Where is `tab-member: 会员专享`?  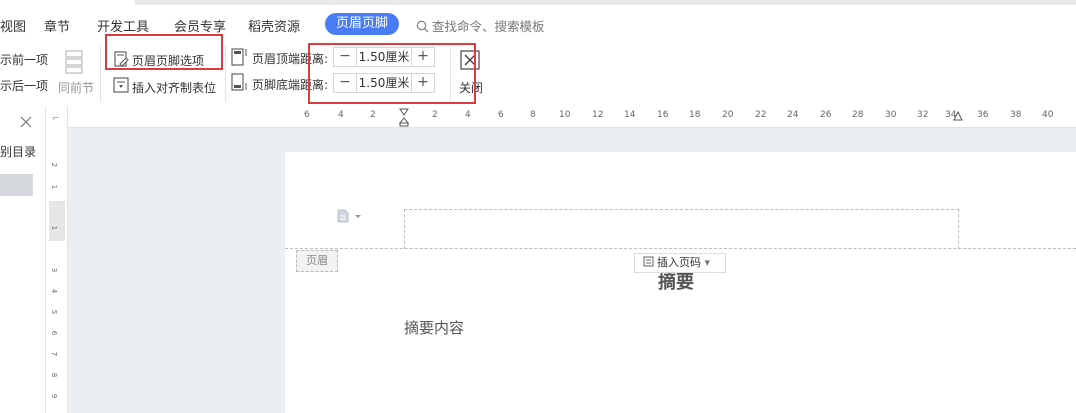 tab-member: 会员专享 is located at coordinates (200, 25).